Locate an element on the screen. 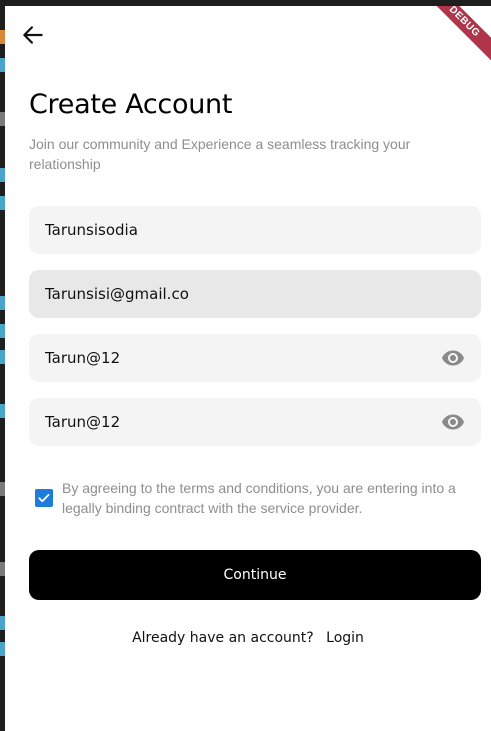 This screenshot has width=491, height=731. debug-banner: DEBUG is located at coordinates (455, 36).